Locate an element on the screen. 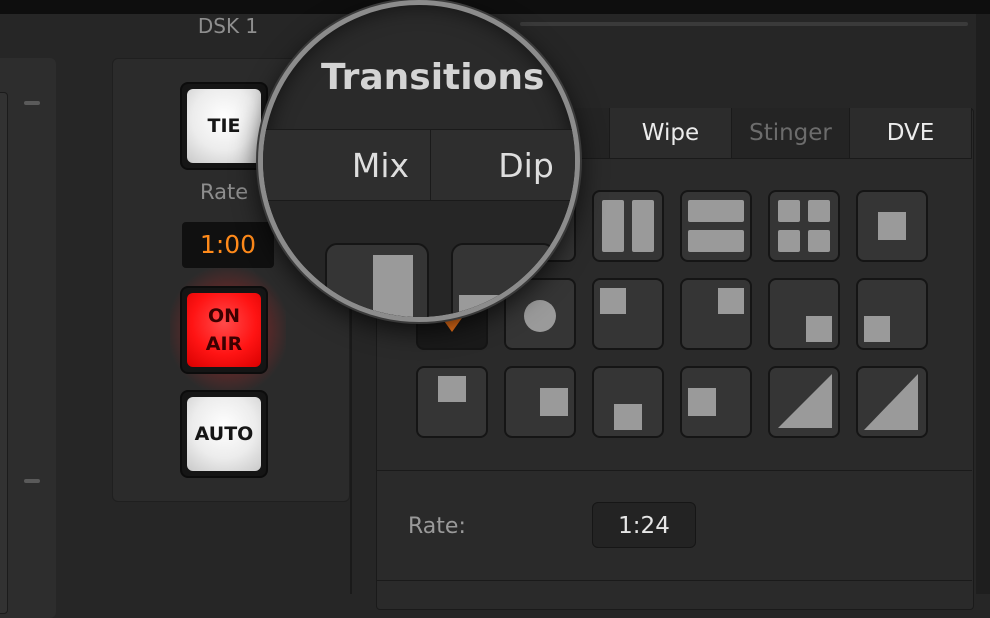 Image resolution: width=990 pixels, height=618 pixels. wipe-pattern-right-center is located at coordinates (540, 402).